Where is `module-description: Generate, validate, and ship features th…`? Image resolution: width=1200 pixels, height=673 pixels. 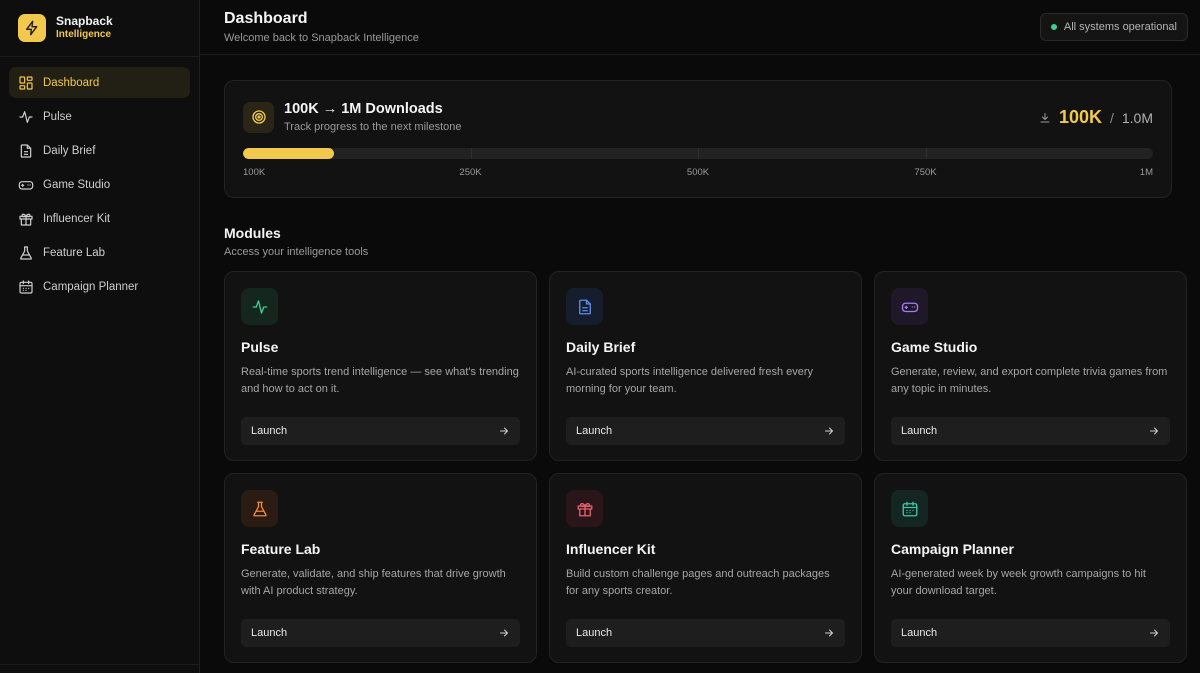 module-description: Generate, validate, and ship features th… is located at coordinates (373, 582).